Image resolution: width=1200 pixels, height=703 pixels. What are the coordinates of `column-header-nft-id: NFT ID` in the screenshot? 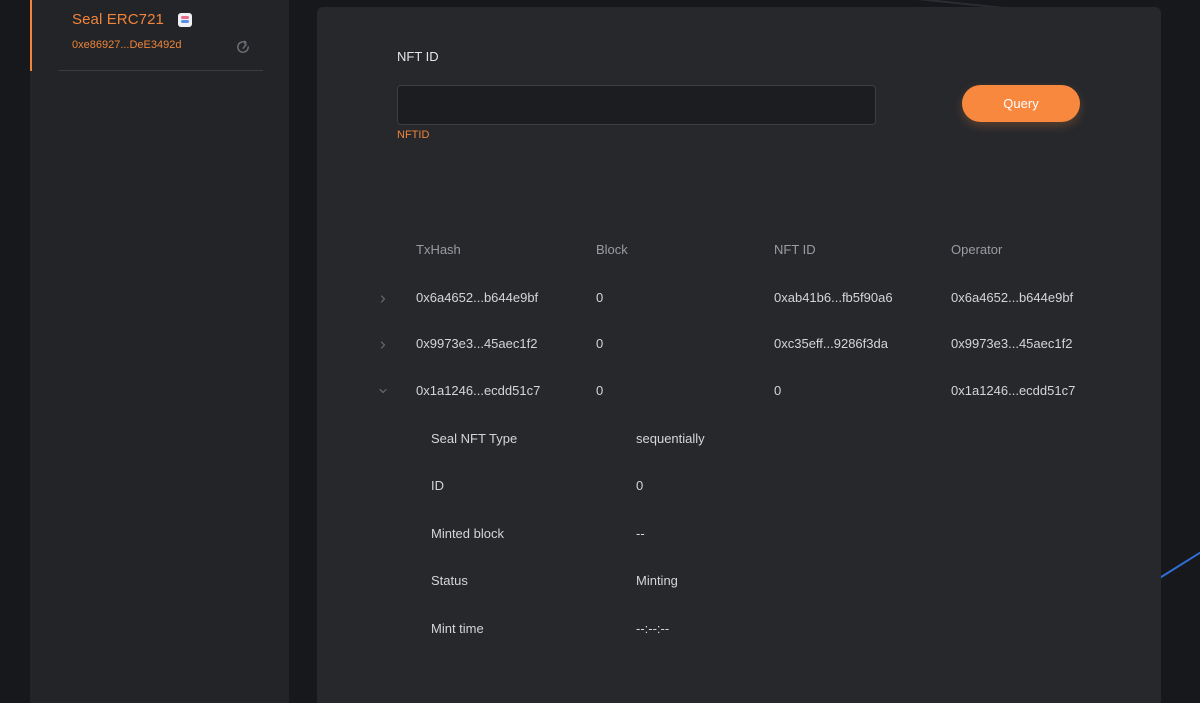 It's located at (795, 249).